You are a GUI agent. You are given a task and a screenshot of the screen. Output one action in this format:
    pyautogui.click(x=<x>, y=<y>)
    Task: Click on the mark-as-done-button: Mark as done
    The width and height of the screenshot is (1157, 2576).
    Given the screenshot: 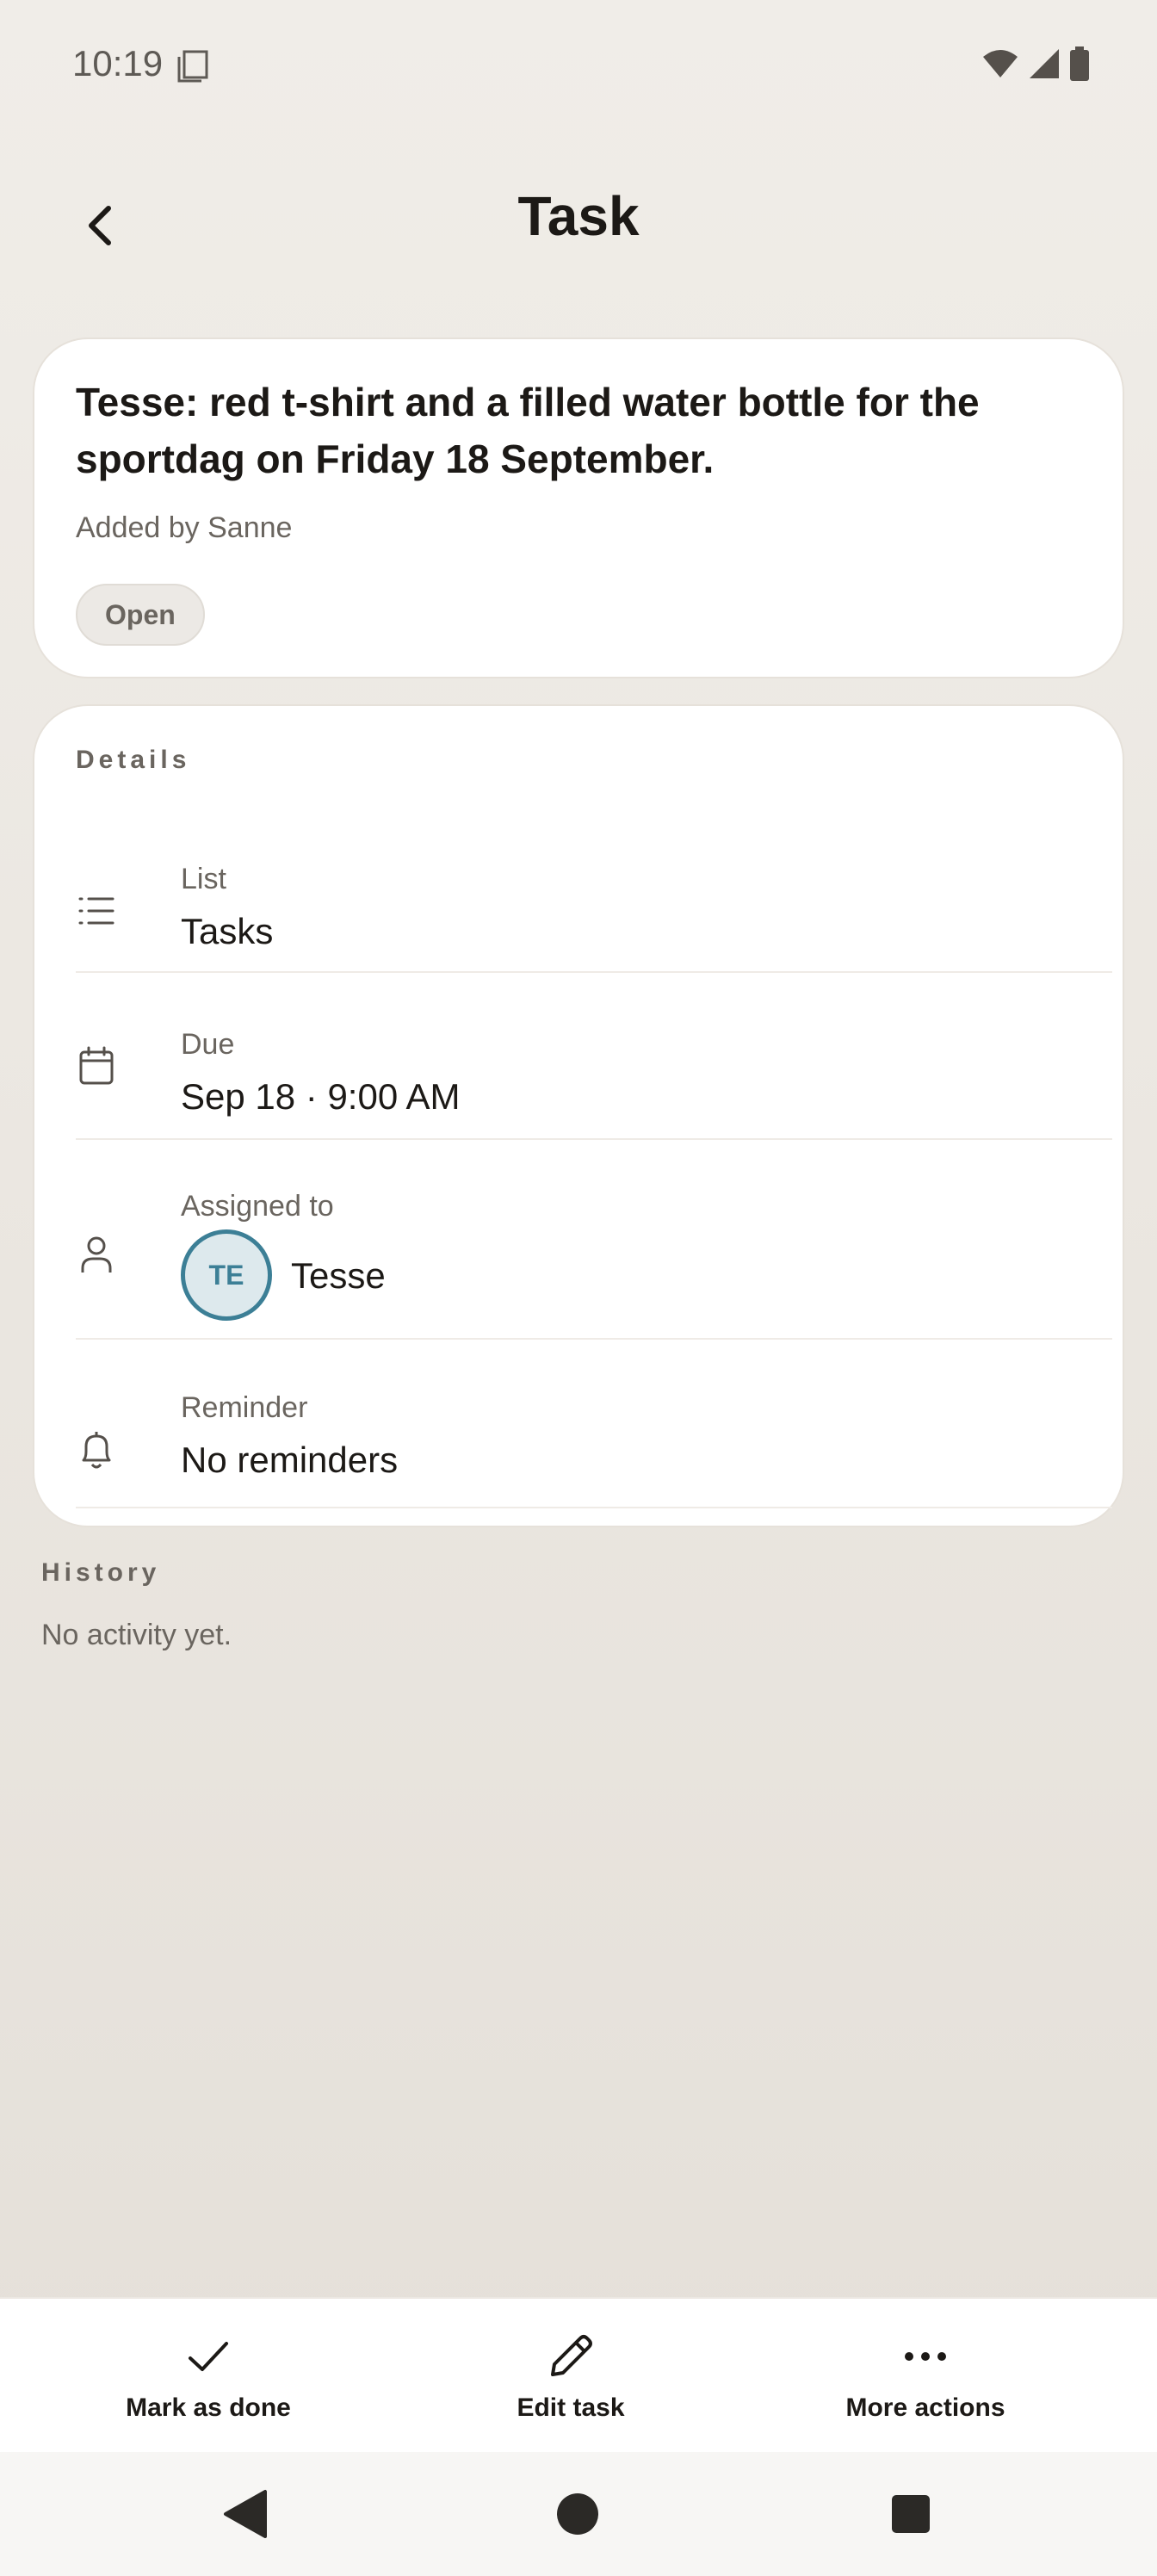 What is the action you would take?
    pyautogui.click(x=208, y=2377)
    